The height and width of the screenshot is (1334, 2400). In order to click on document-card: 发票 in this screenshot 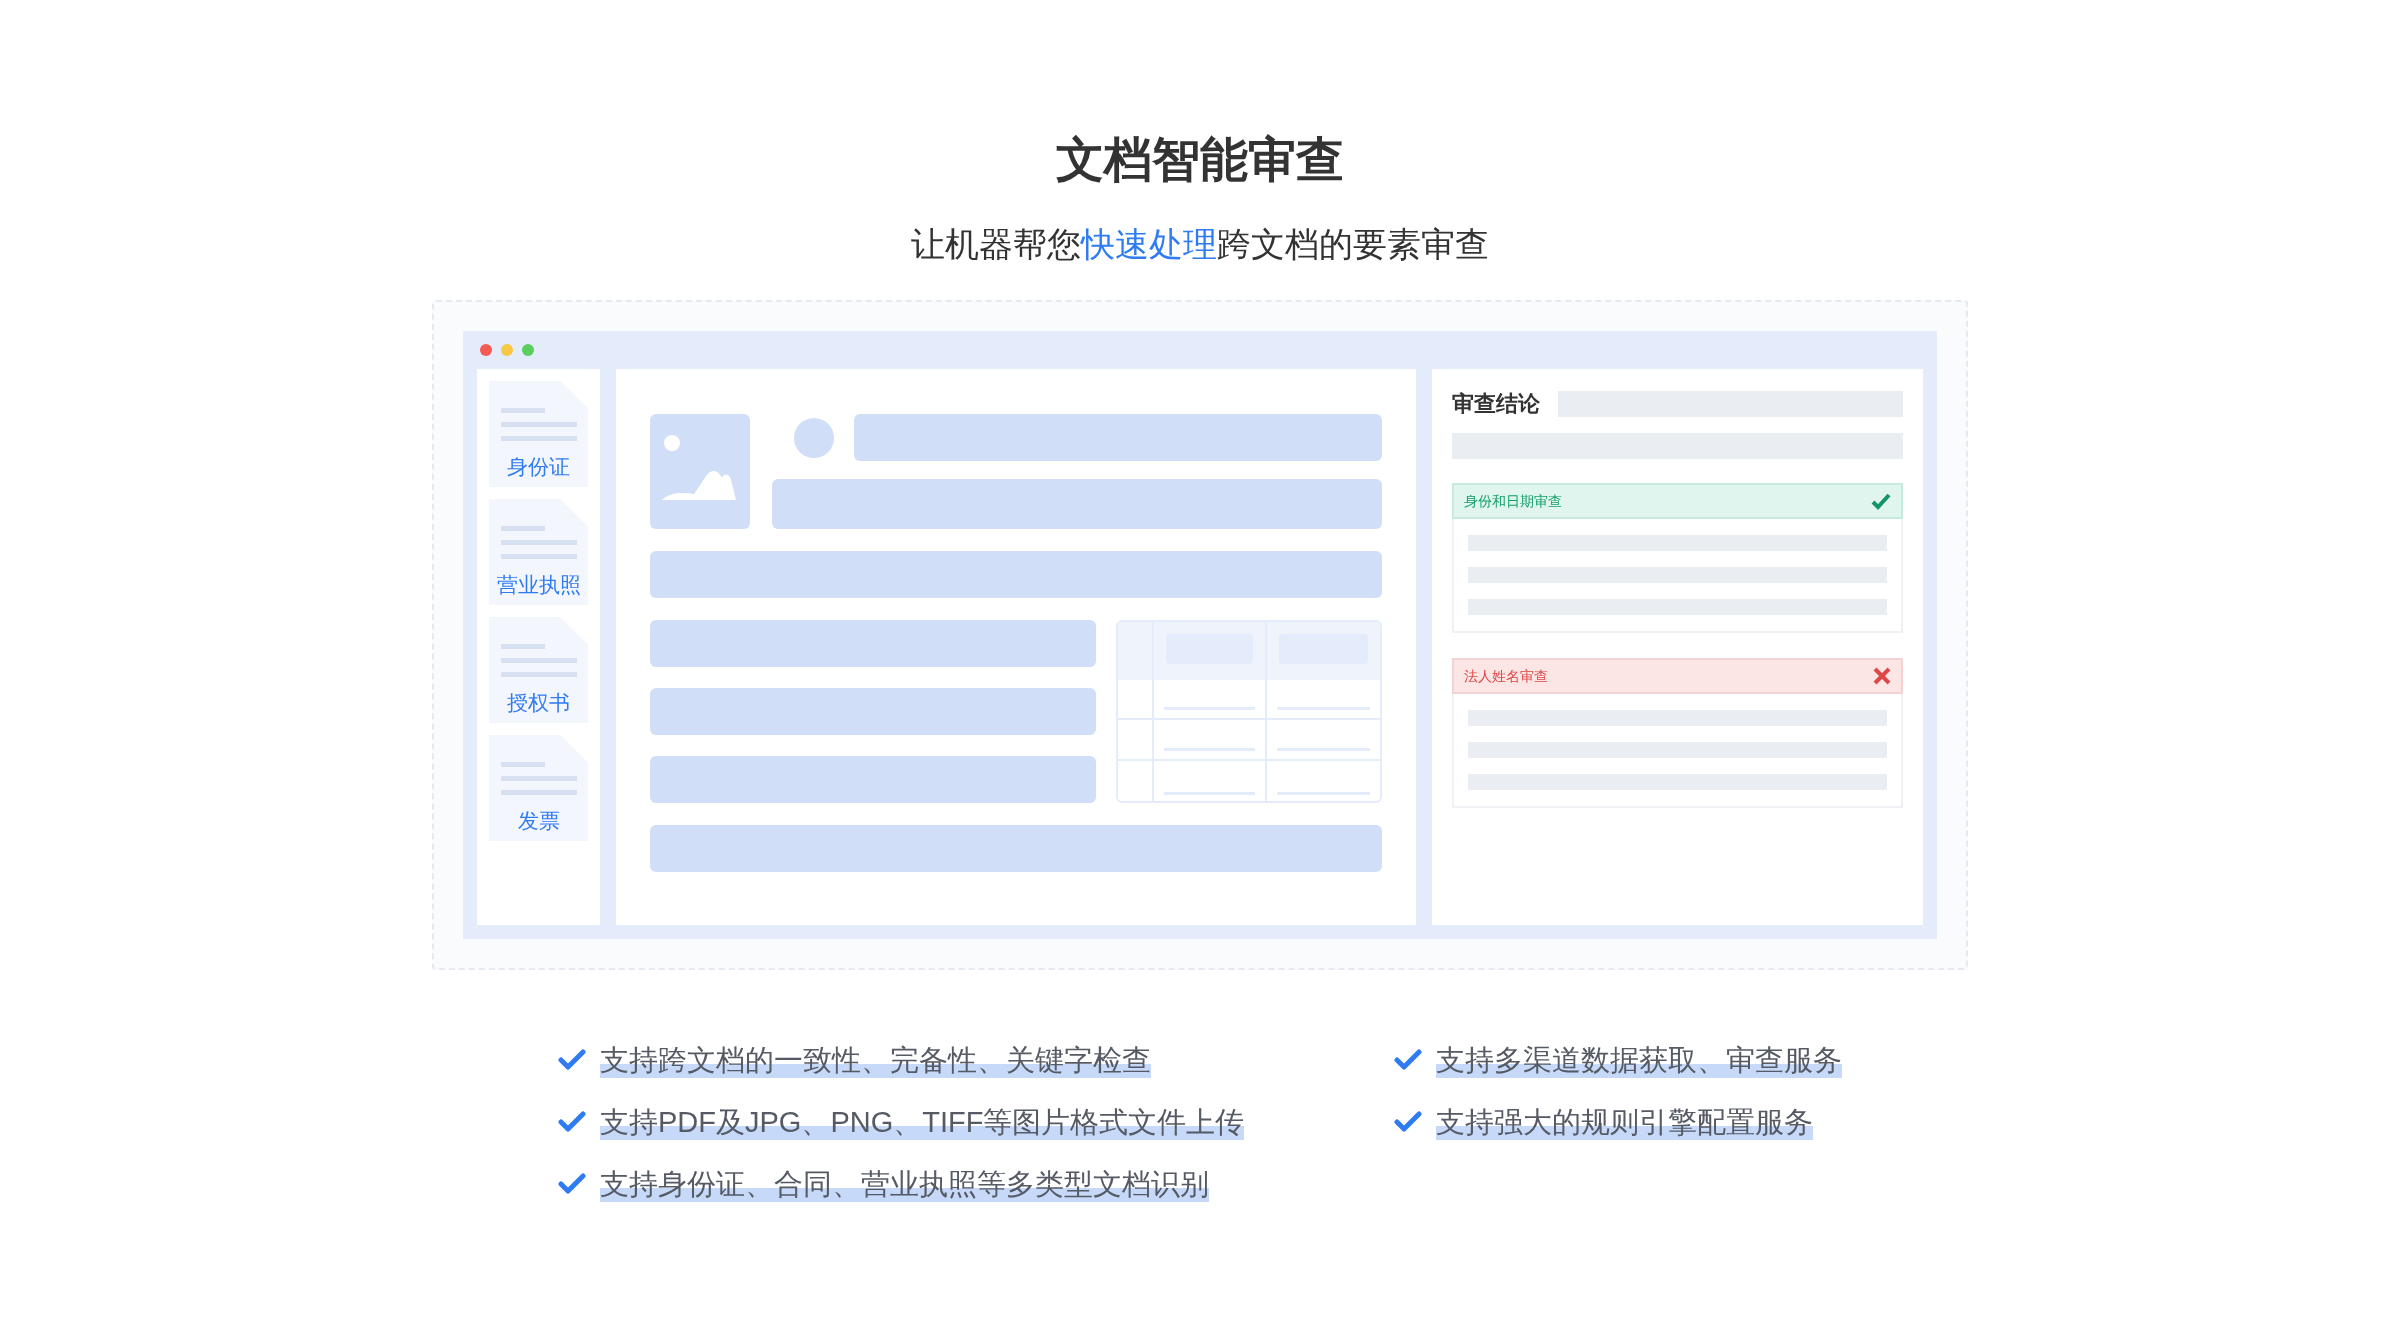, I will do `click(538, 788)`.